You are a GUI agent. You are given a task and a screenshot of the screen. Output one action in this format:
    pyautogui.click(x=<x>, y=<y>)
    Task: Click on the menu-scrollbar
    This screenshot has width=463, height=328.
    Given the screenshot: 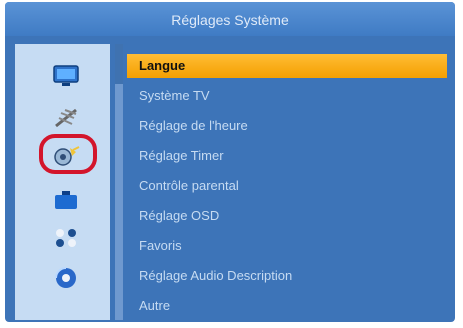 What is the action you would take?
    pyautogui.click(x=119, y=182)
    